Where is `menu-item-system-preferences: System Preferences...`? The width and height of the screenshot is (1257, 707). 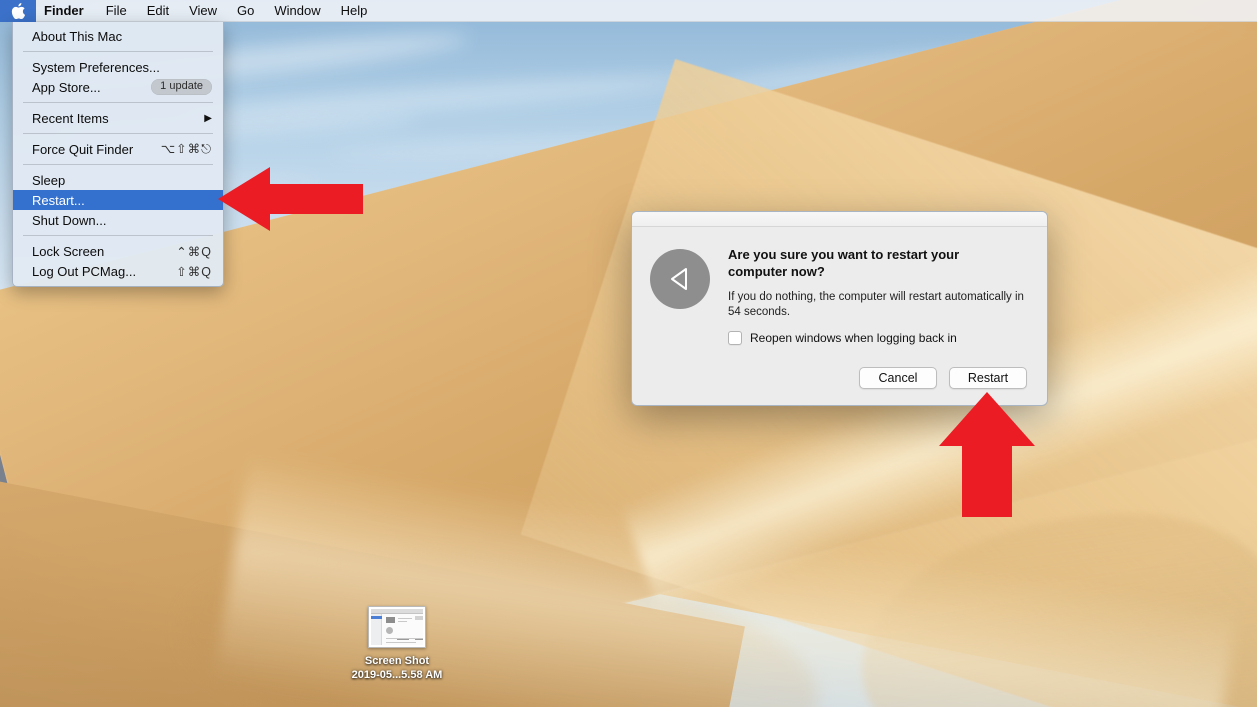
menu-item-system-preferences: System Preferences... is located at coordinates (118, 67).